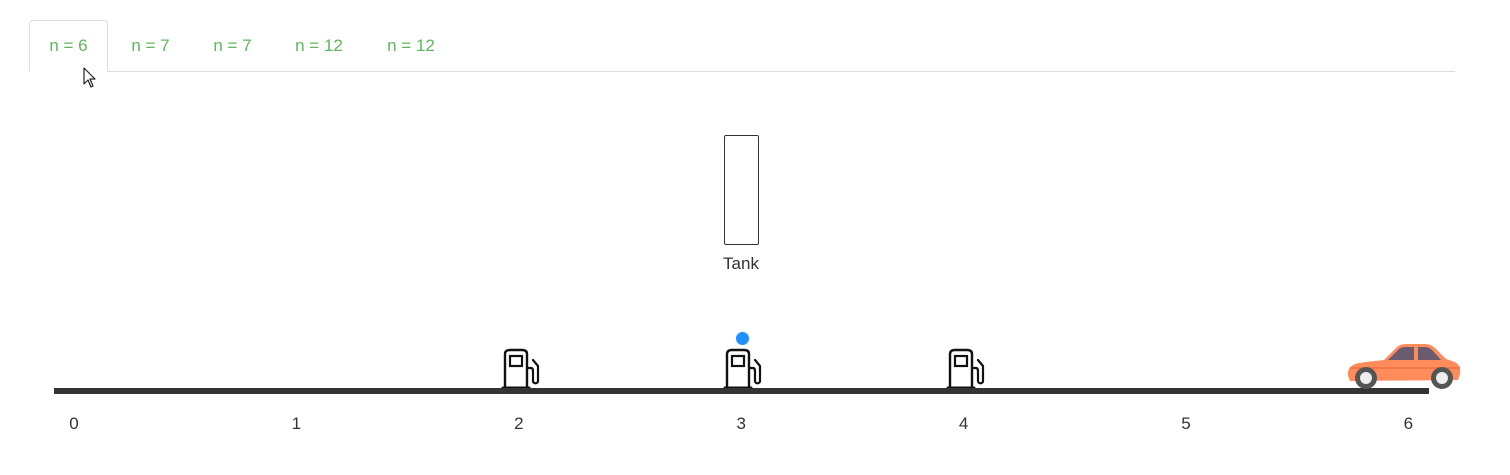 This screenshot has height=475, width=1510. What do you see at coordinates (1404, 366) in the screenshot?
I see `car-icon` at bounding box center [1404, 366].